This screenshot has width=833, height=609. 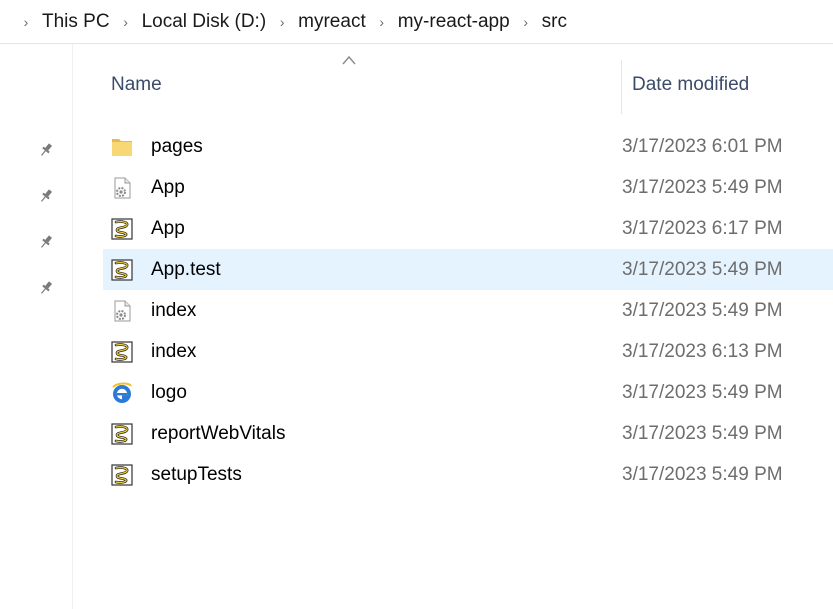 What do you see at coordinates (468, 146) in the screenshot?
I see `list-item: pages 3/17/2023 6:01 PM` at bounding box center [468, 146].